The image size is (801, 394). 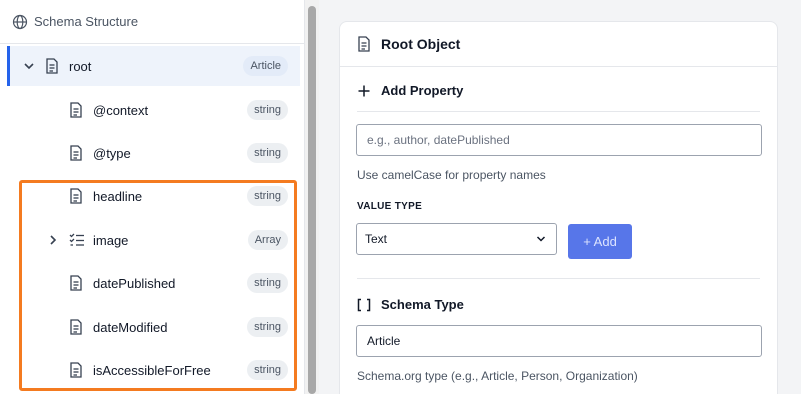 What do you see at coordinates (558, 44) in the screenshot?
I see `card-header: Root Object` at bounding box center [558, 44].